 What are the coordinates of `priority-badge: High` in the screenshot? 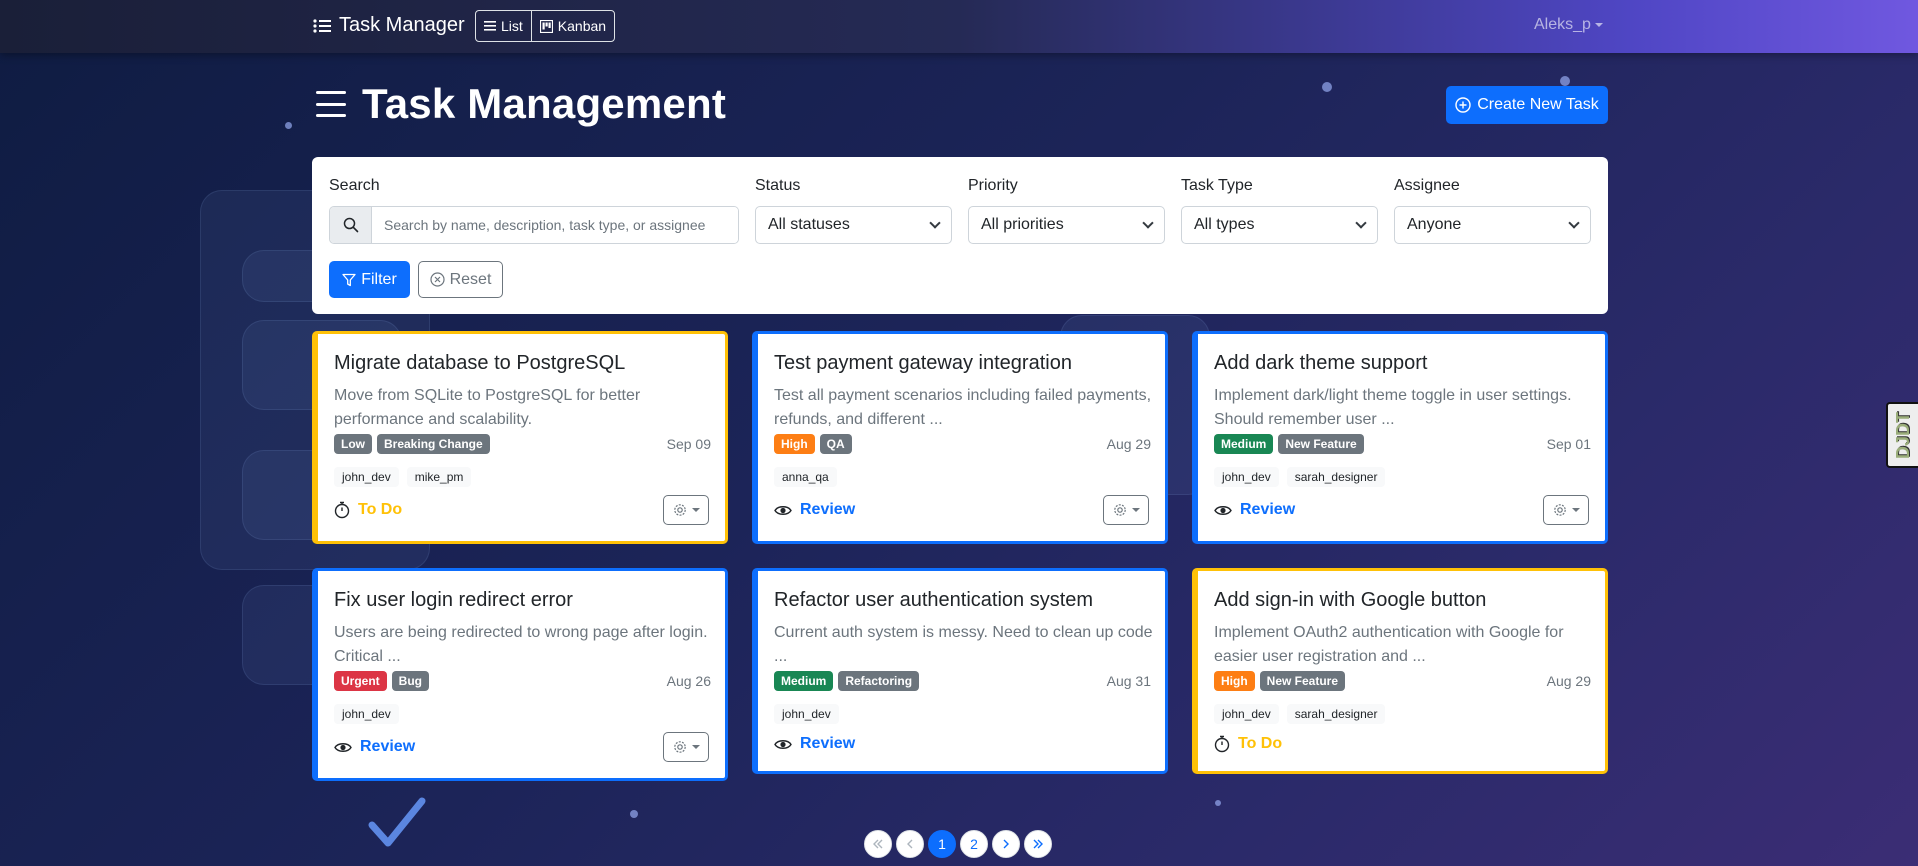 It's located at (794, 444).